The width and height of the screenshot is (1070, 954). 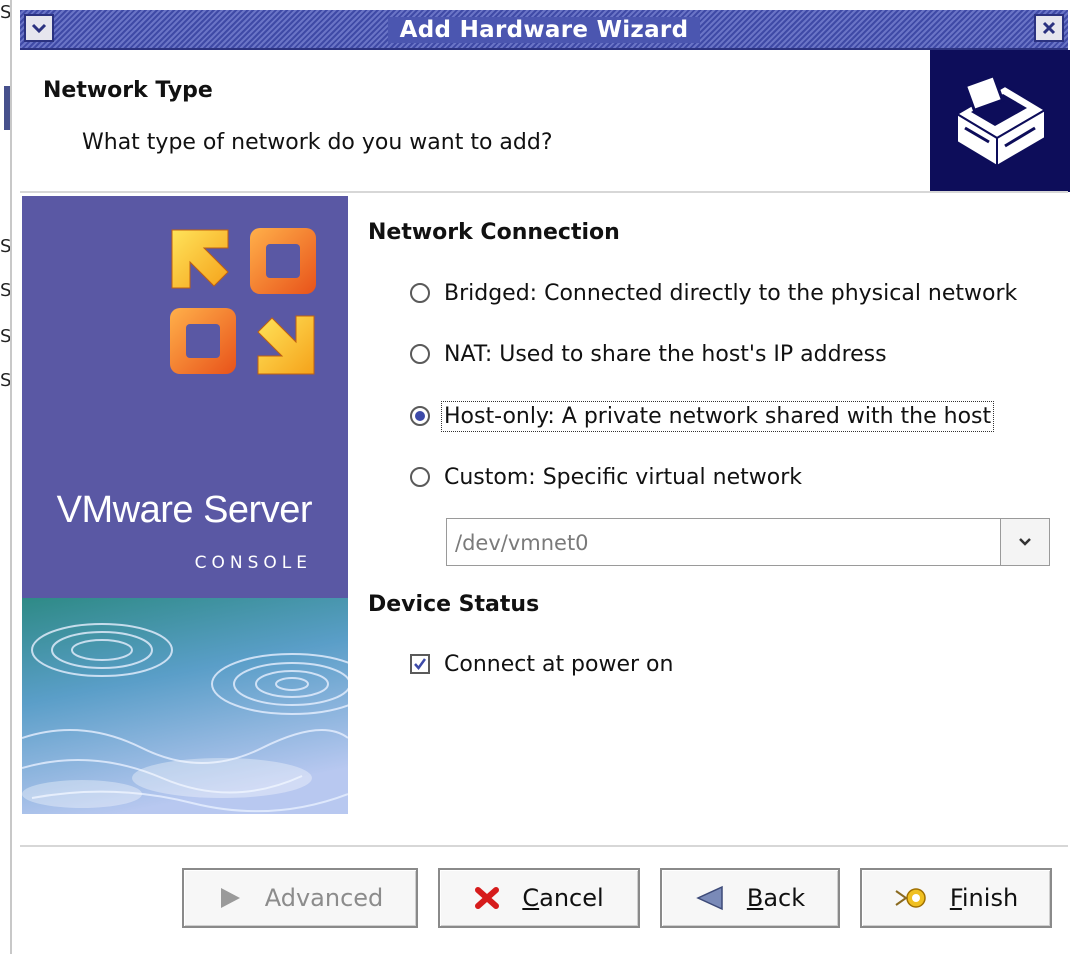 I want to click on window-titlebar: Add Hardware Wizard, so click(x=544, y=30).